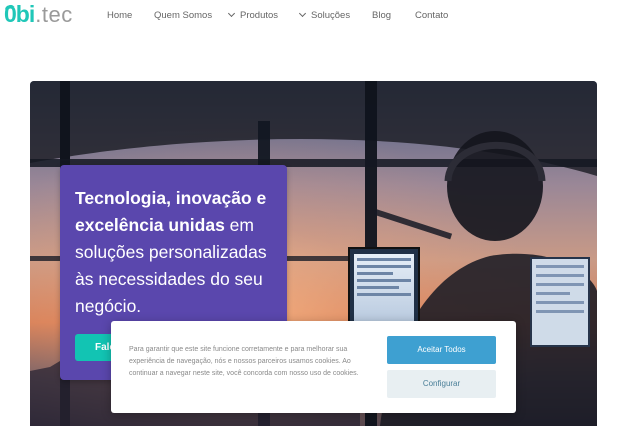  Describe the element at coordinates (183, 15) in the screenshot. I see `nav-item-quem-somos: Quem Somos` at that location.